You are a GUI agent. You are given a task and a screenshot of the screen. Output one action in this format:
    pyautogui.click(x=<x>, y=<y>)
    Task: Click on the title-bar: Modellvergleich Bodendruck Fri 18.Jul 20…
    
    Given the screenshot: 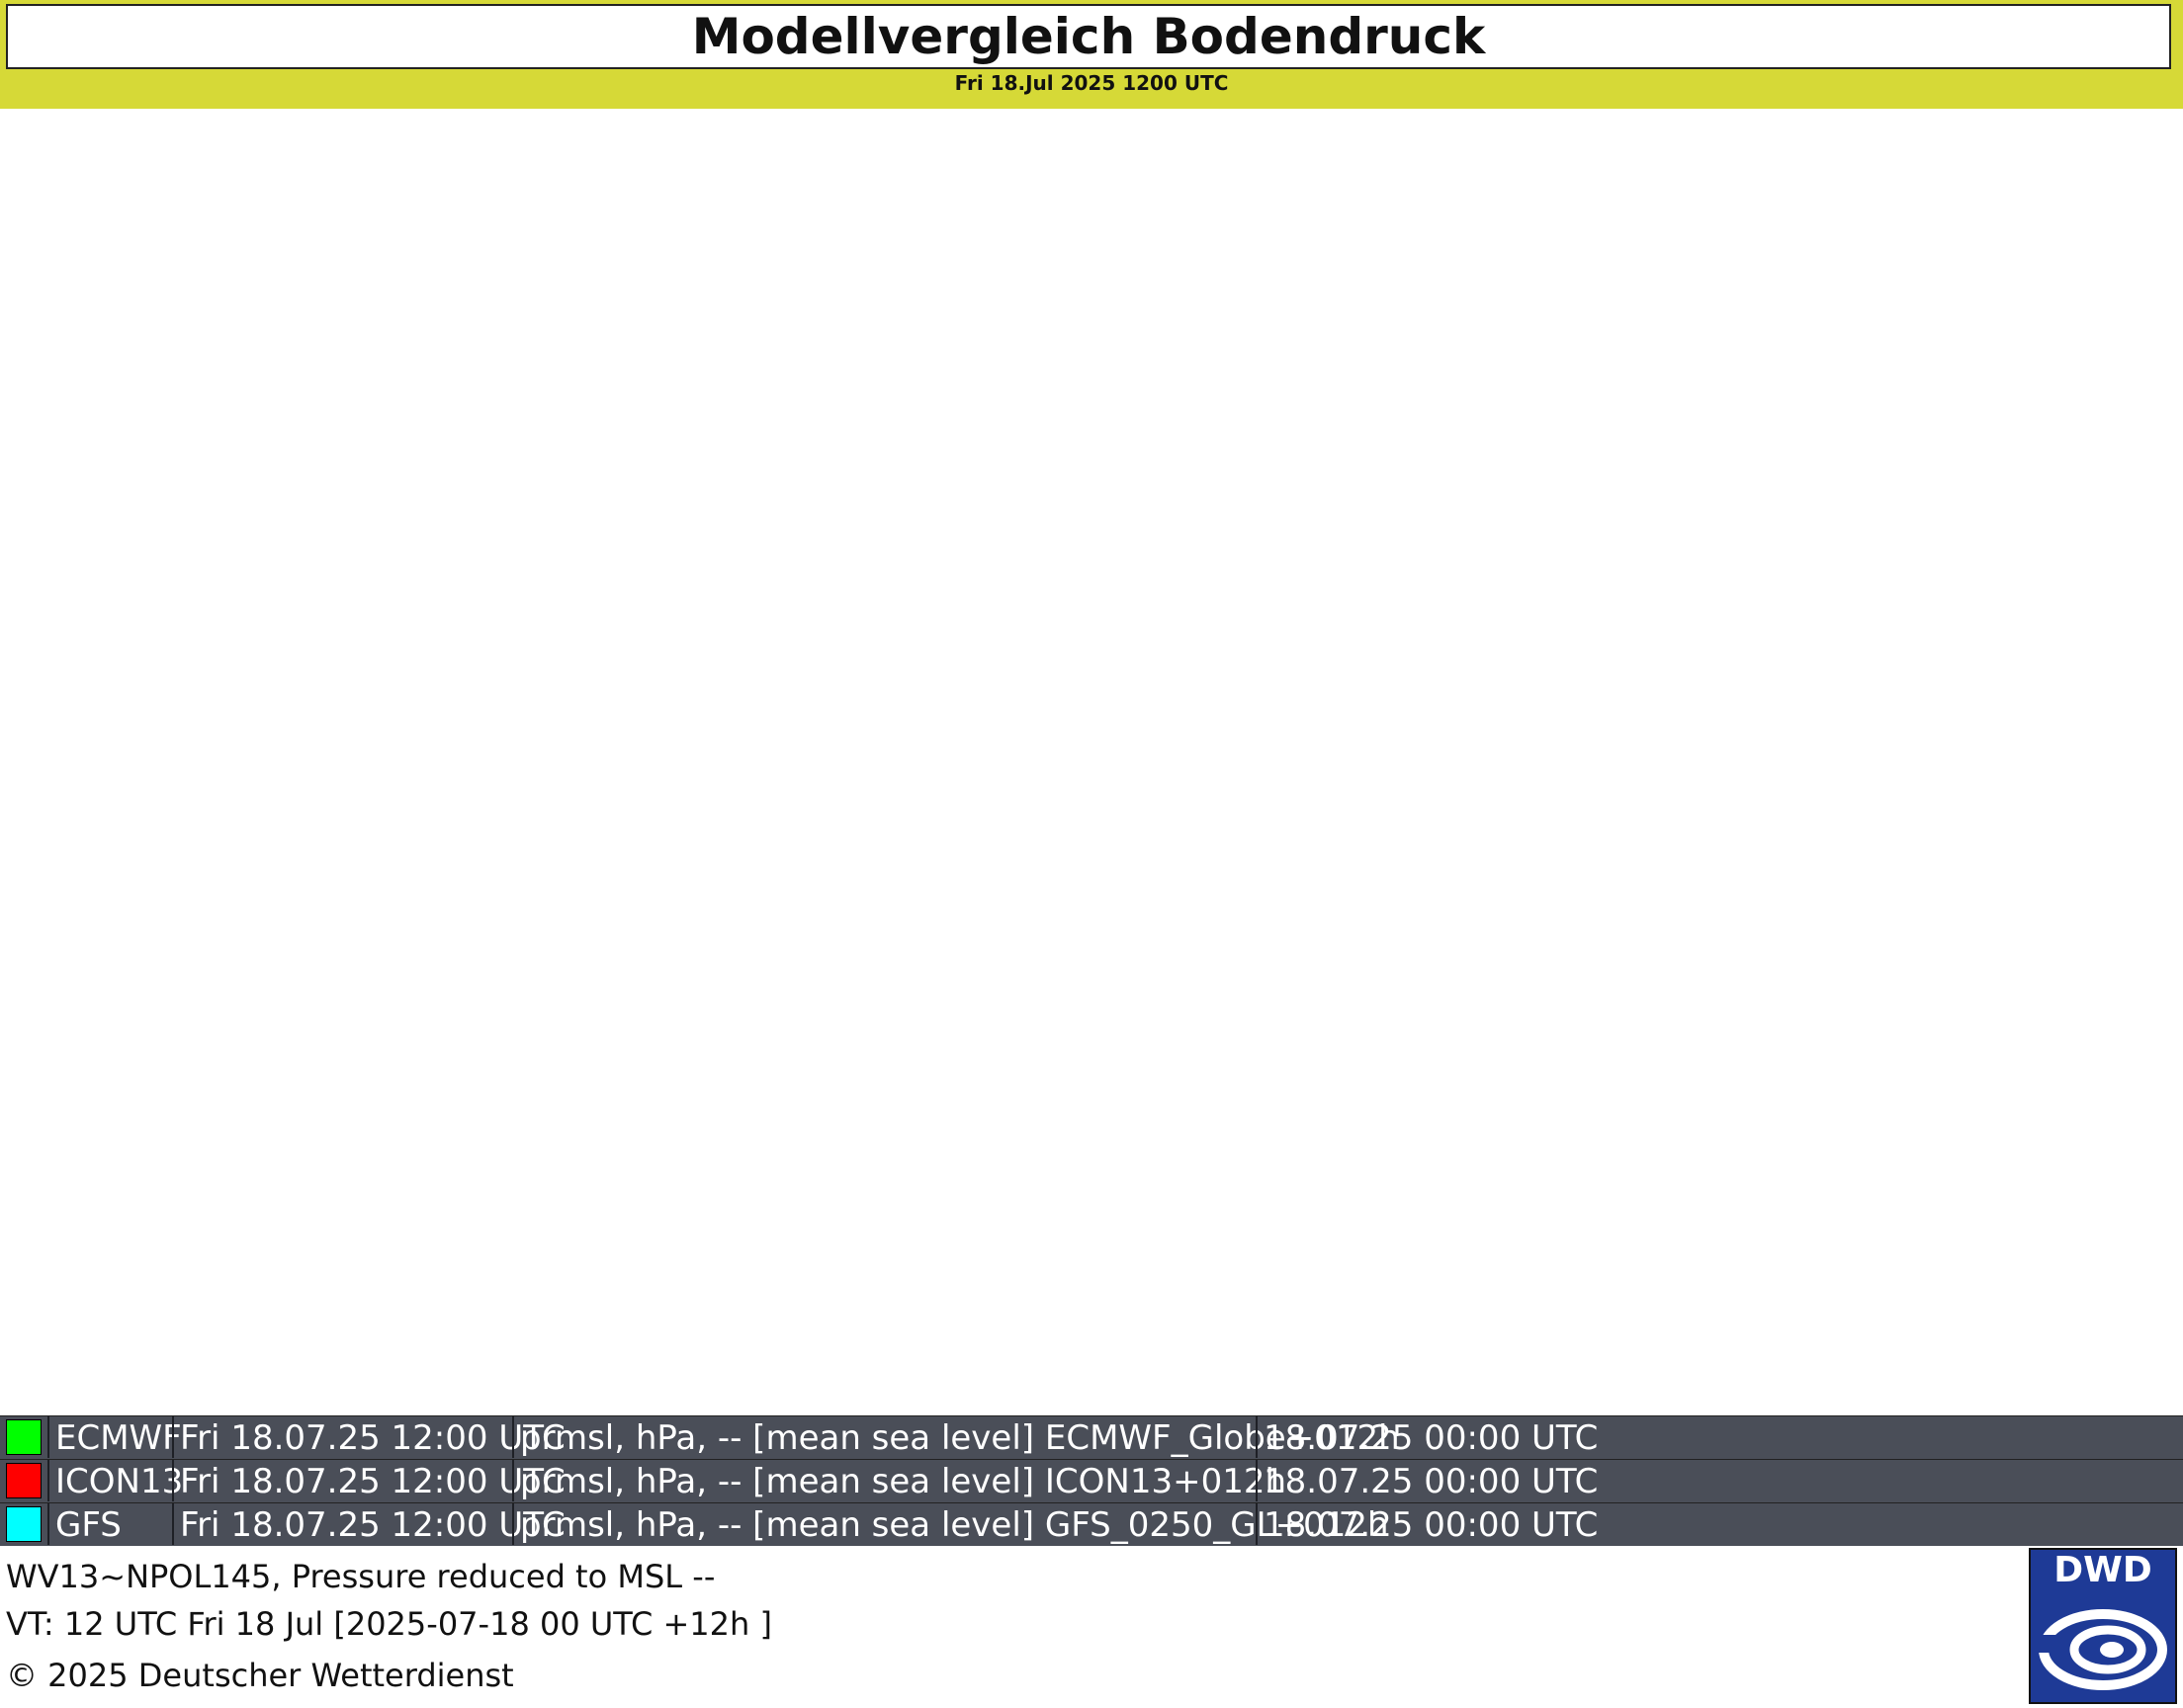 What is the action you would take?
    pyautogui.click(x=1091, y=54)
    